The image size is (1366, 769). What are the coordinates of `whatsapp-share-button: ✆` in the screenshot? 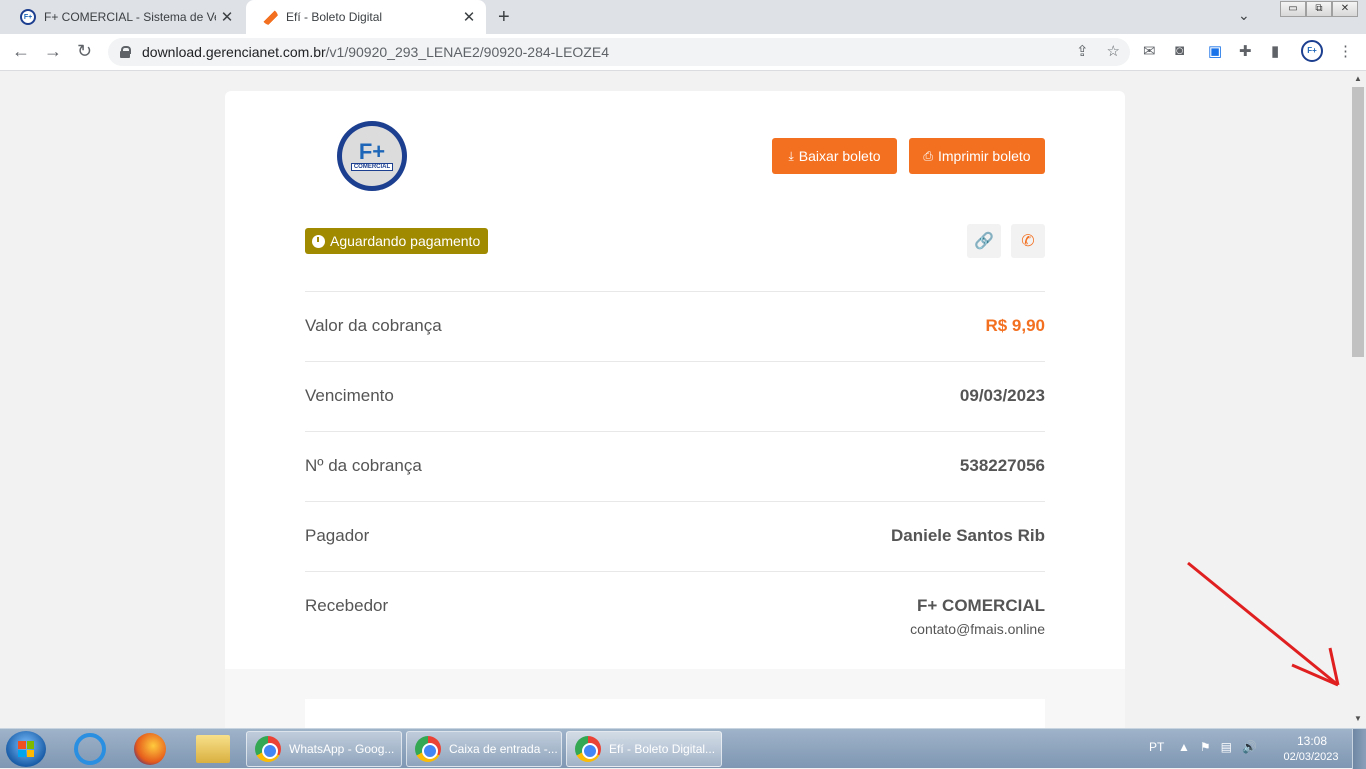 It's located at (1028, 241).